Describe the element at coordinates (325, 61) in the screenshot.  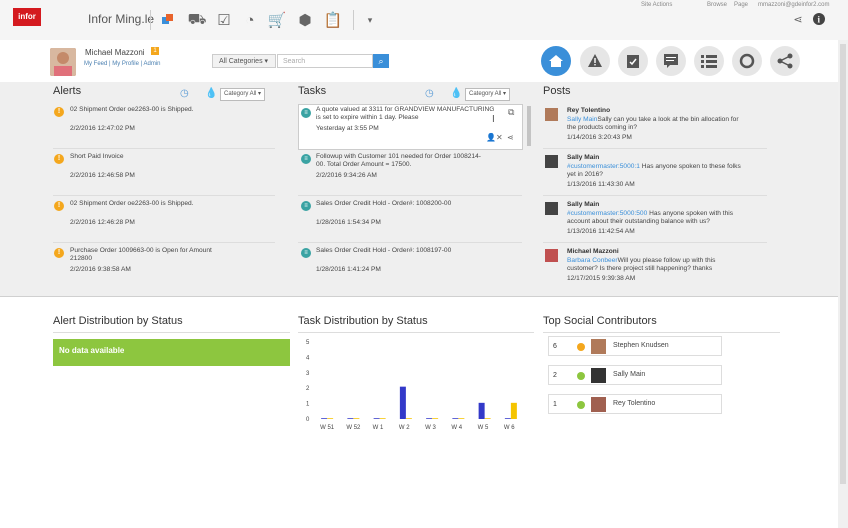
I see `search-input: Search` at that location.